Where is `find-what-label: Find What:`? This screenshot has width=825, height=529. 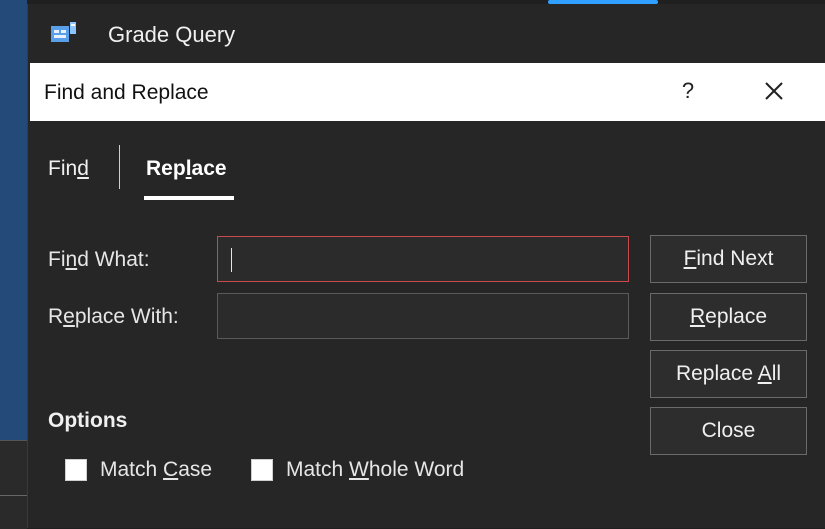
find-what-label: Find What: is located at coordinates (99, 260).